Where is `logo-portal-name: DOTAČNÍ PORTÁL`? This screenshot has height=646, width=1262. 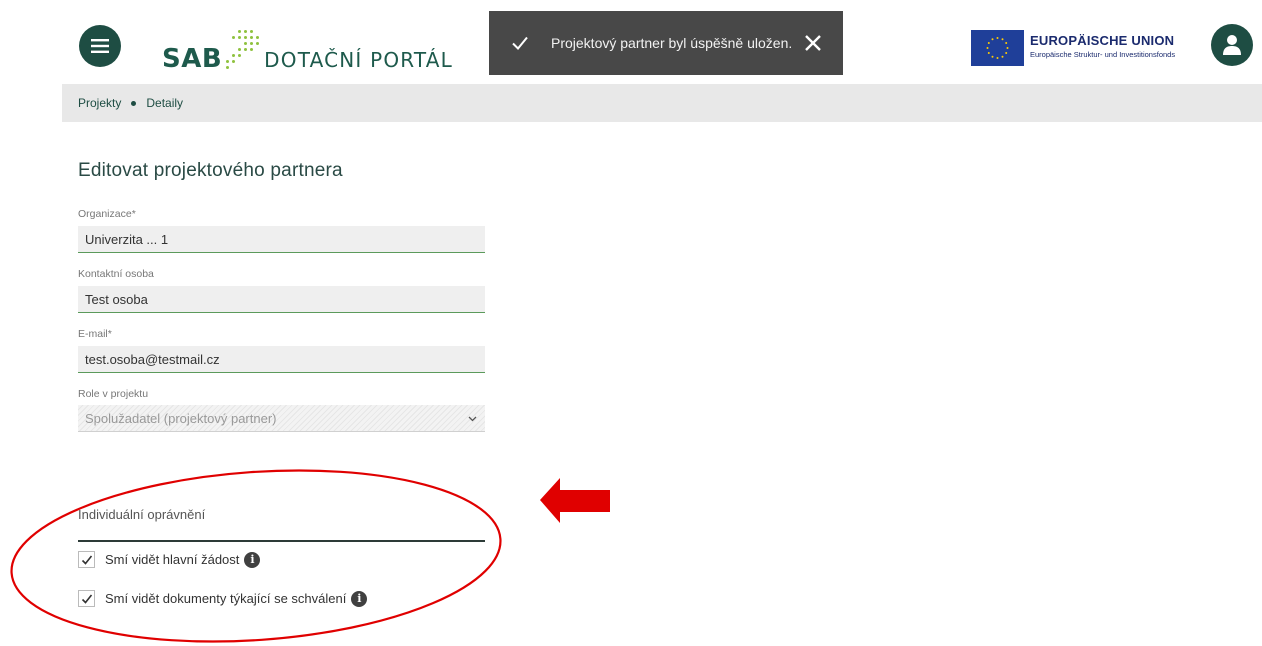 logo-portal-name: DOTAČNÍ PORTÁL is located at coordinates (359, 60).